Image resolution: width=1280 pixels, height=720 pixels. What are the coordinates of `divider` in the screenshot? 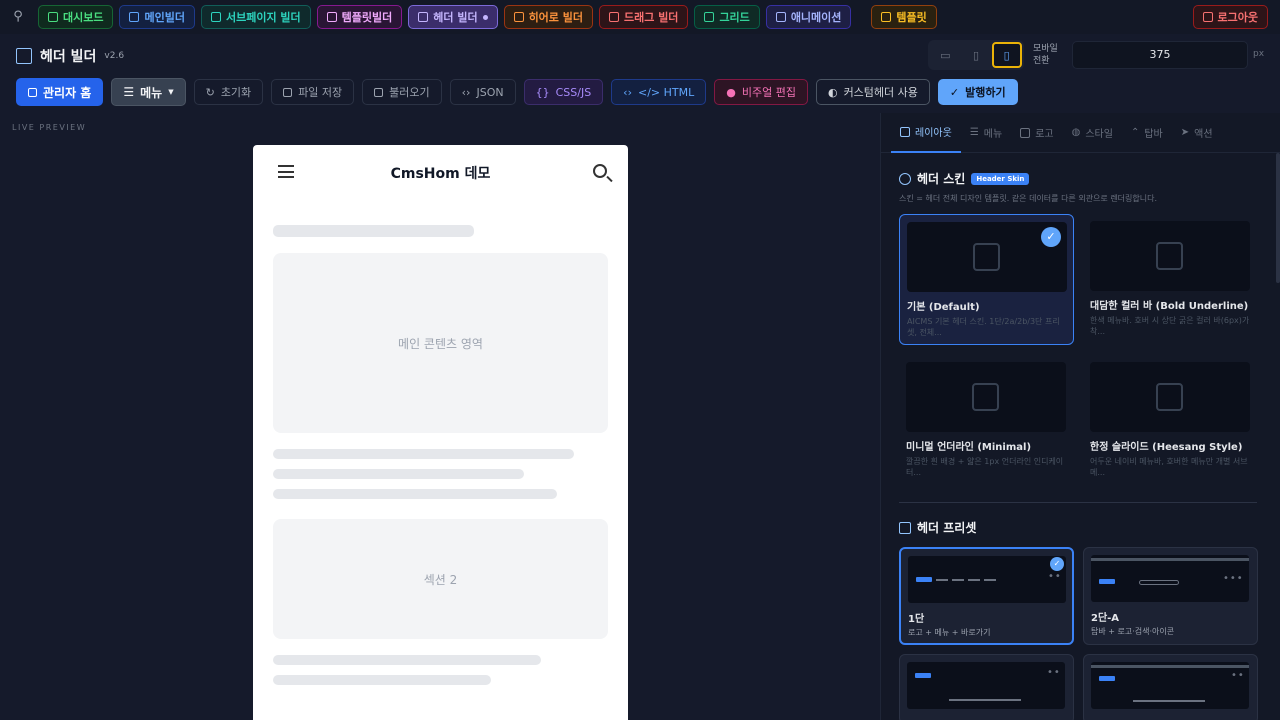 It's located at (1078, 502).